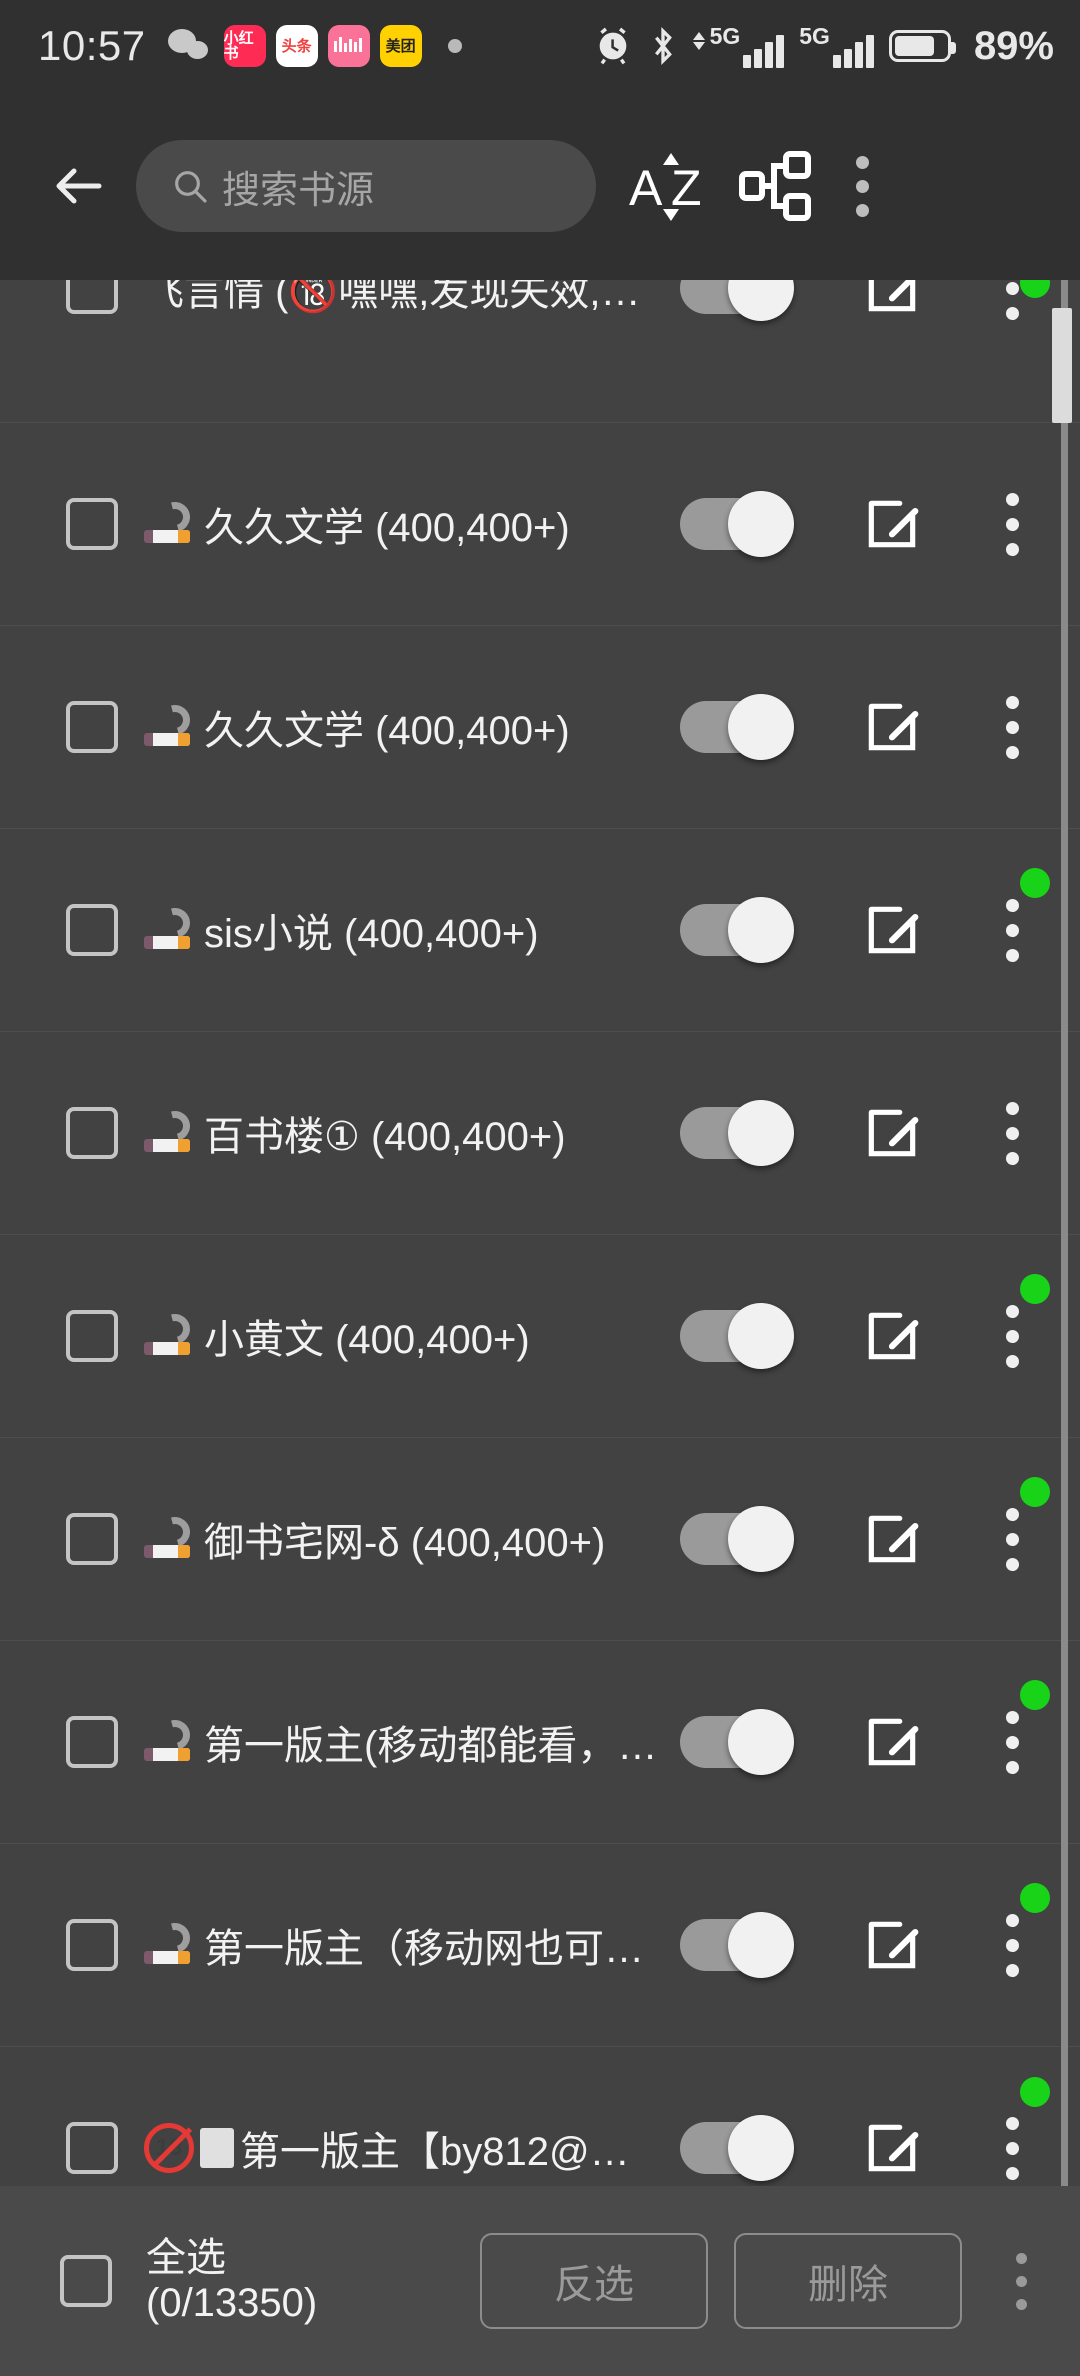 Image resolution: width=1080 pixels, height=2376 pixels. I want to click on bottom-overflow-menu-button, so click(1021, 2281).